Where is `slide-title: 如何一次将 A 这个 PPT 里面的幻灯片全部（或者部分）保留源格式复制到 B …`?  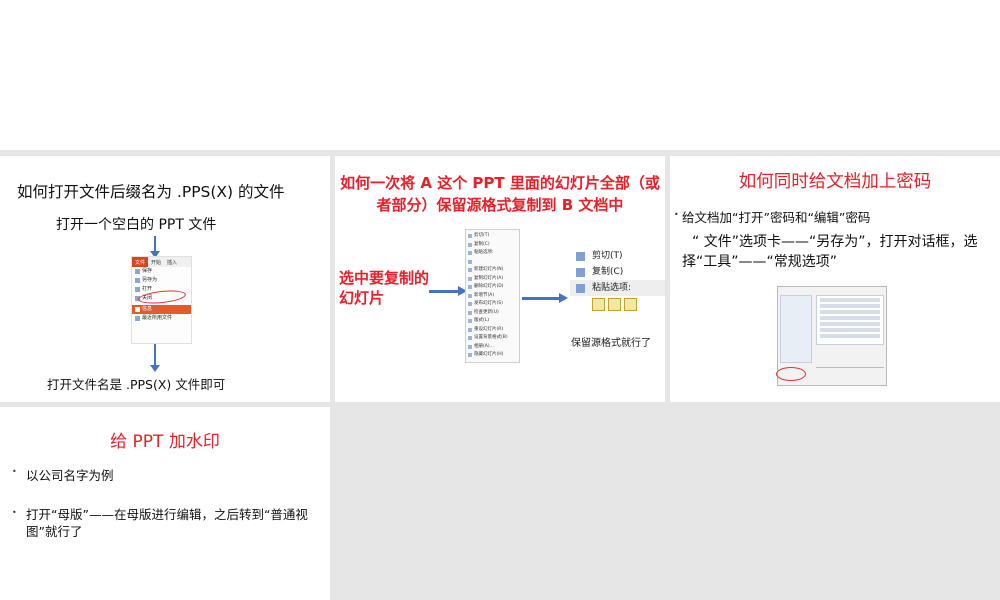 slide-title: 如何一次将 A 这个 PPT 里面的幻灯片全部（或者部分）保留源格式复制到 B … is located at coordinates (500, 194).